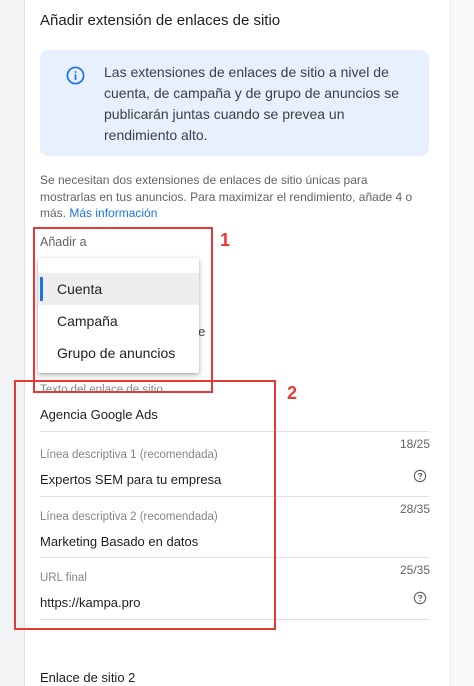 This screenshot has height=686, width=474. Describe the element at coordinates (414, 444) in the screenshot. I see `desc1-counter: 18/25` at that location.